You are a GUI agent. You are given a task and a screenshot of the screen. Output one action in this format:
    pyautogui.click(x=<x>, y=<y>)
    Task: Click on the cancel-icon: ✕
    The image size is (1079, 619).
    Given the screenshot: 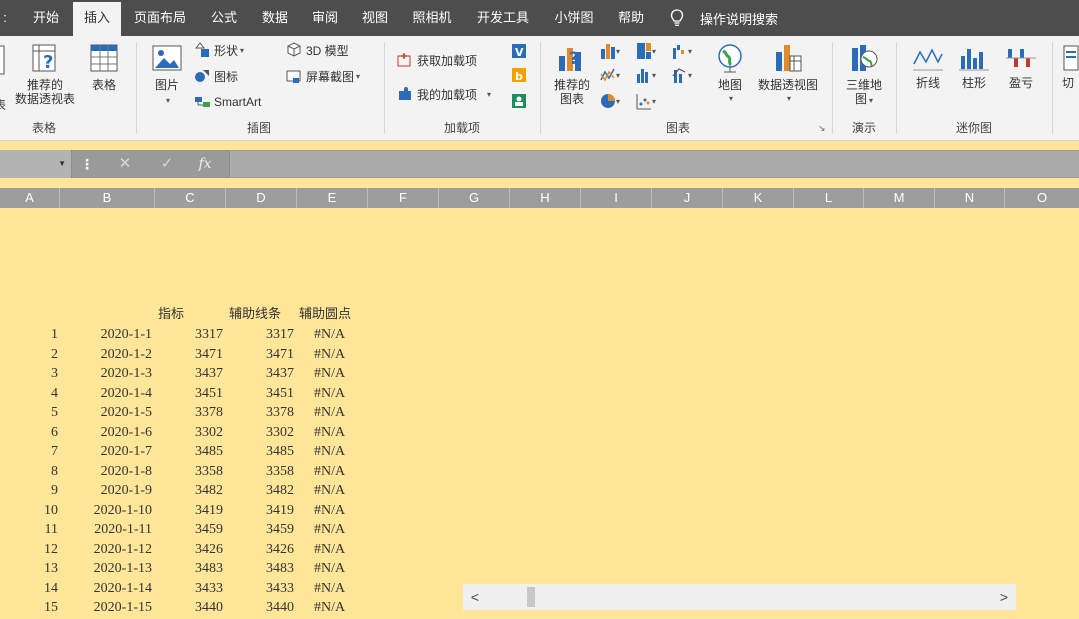 What is the action you would take?
    pyautogui.click(x=125, y=164)
    